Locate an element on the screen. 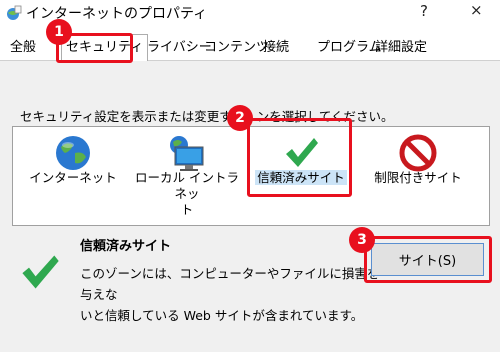 The image size is (500, 352). selected-zone-title: 信頼済みサイト is located at coordinates (126, 246).